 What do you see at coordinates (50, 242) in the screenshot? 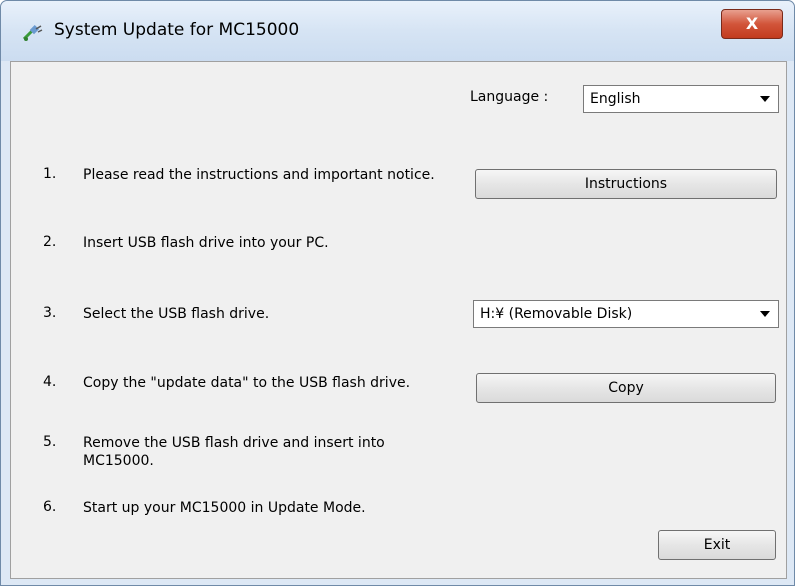
I see `step-number: 2.` at bounding box center [50, 242].